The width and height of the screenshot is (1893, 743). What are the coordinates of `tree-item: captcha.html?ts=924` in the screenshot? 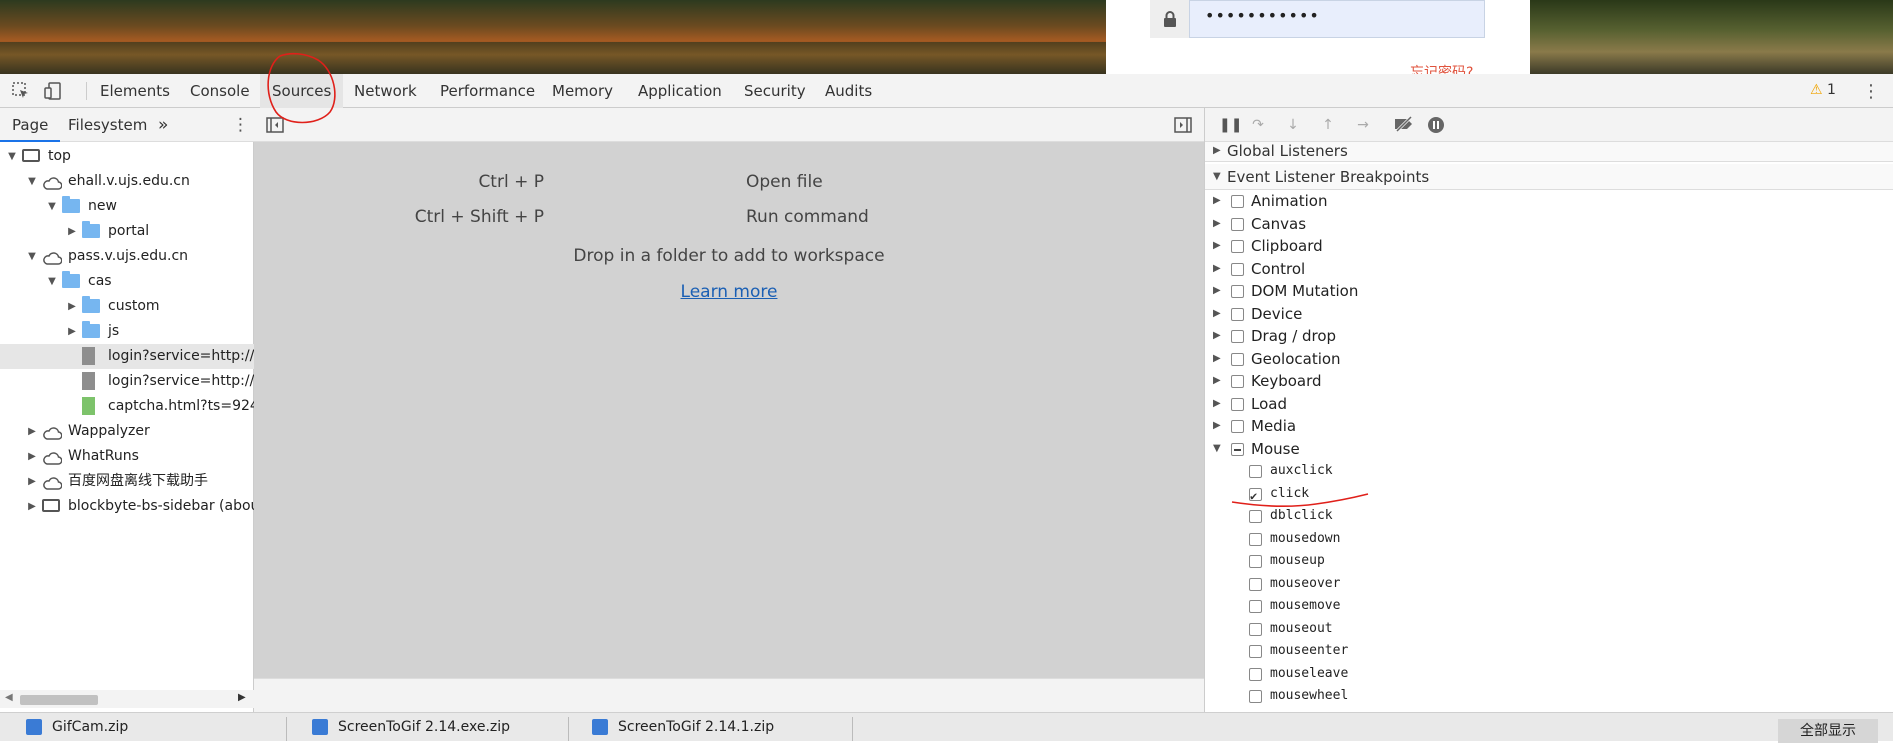 It's located at (127, 406).